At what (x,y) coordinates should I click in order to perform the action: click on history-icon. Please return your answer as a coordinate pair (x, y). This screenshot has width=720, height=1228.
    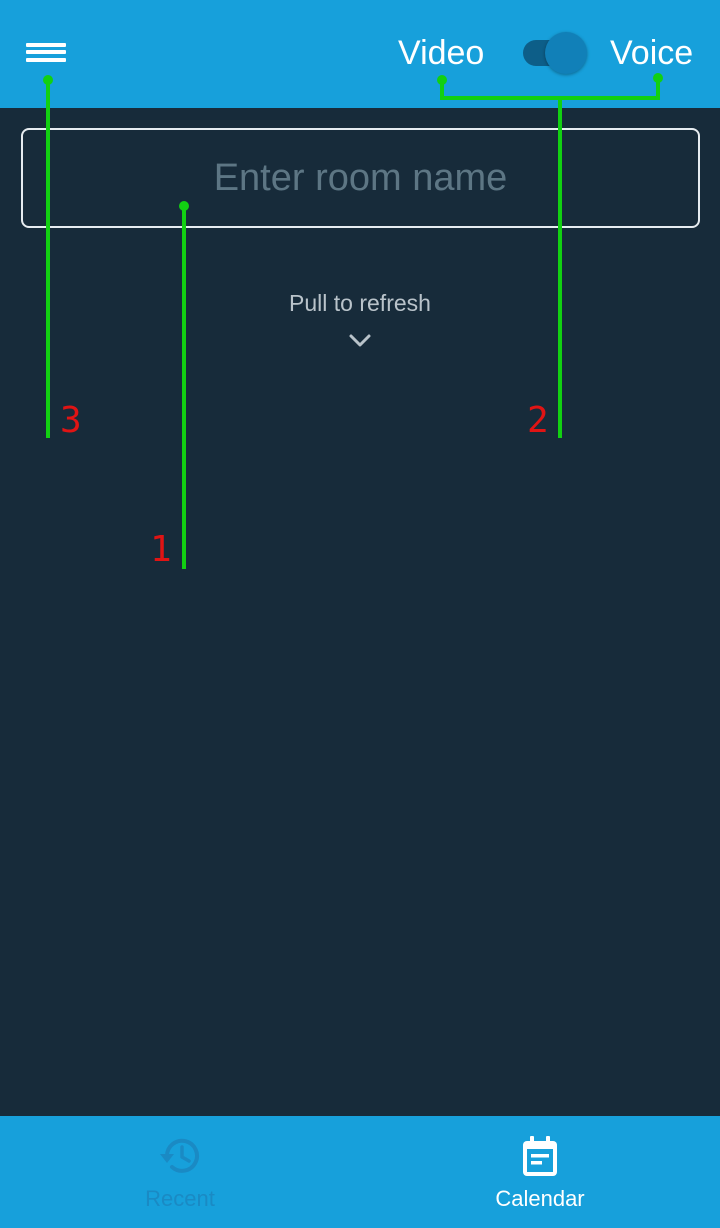
    Looking at the image, I should click on (179, 1155).